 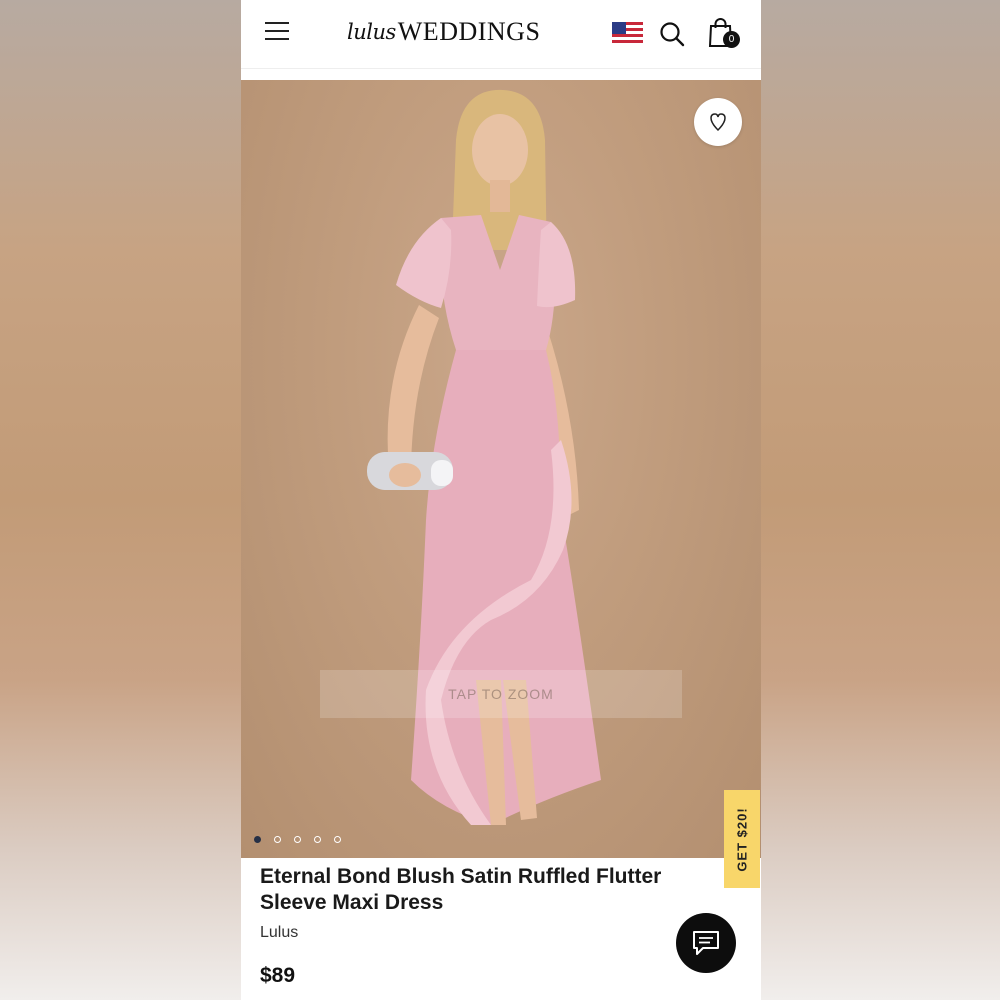 I want to click on product-price: $89, so click(x=278, y=975).